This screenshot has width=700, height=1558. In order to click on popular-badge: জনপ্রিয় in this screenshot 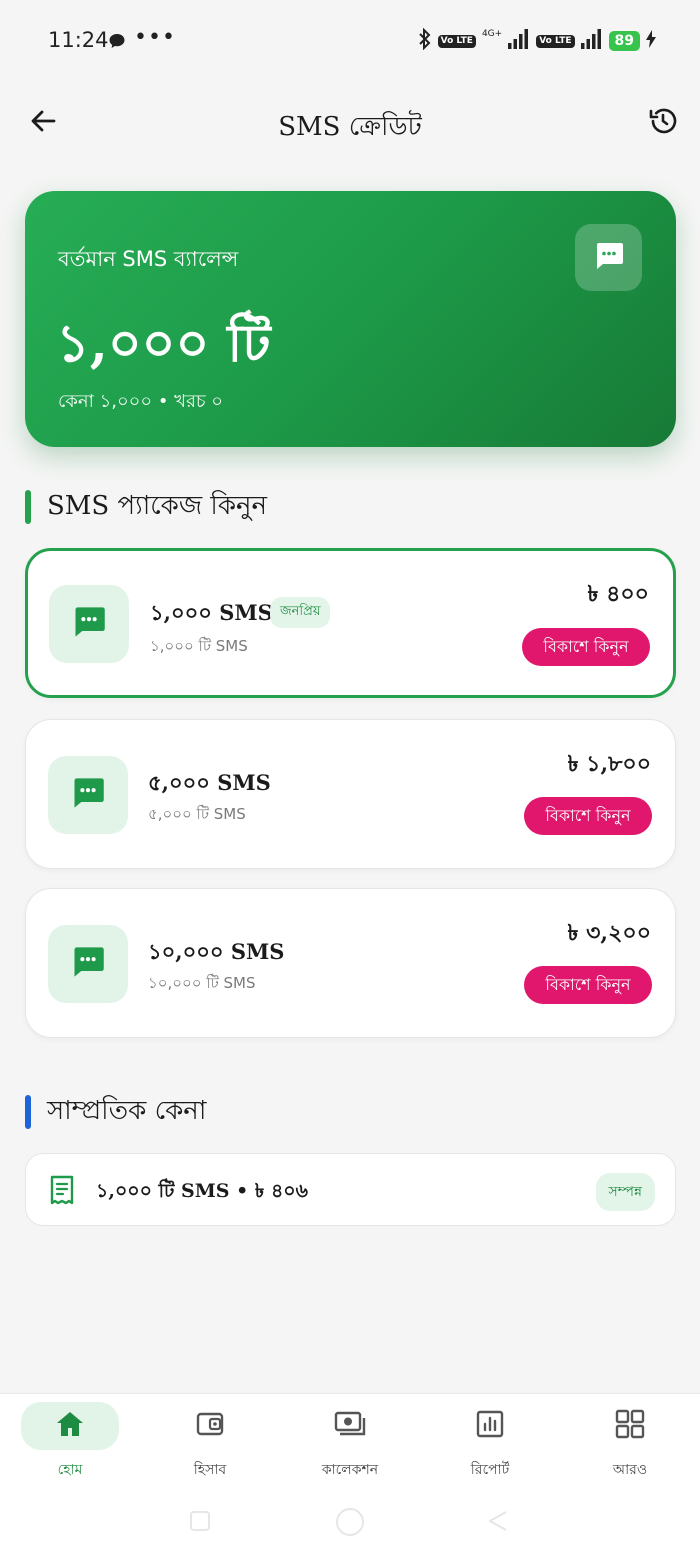, I will do `click(300, 612)`.